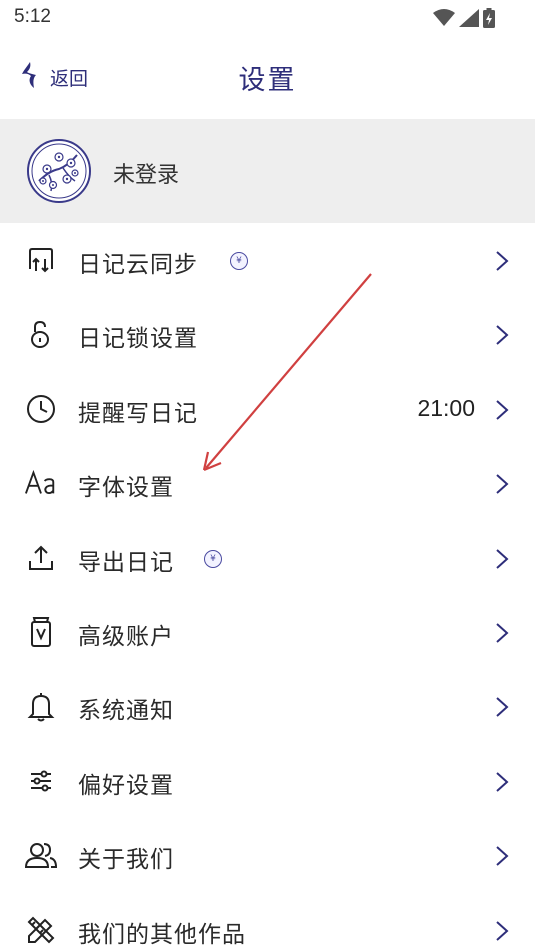 This screenshot has width=535, height=951. Describe the element at coordinates (267, 855) in the screenshot. I see `menu-item-about-us: 关于我们` at that location.